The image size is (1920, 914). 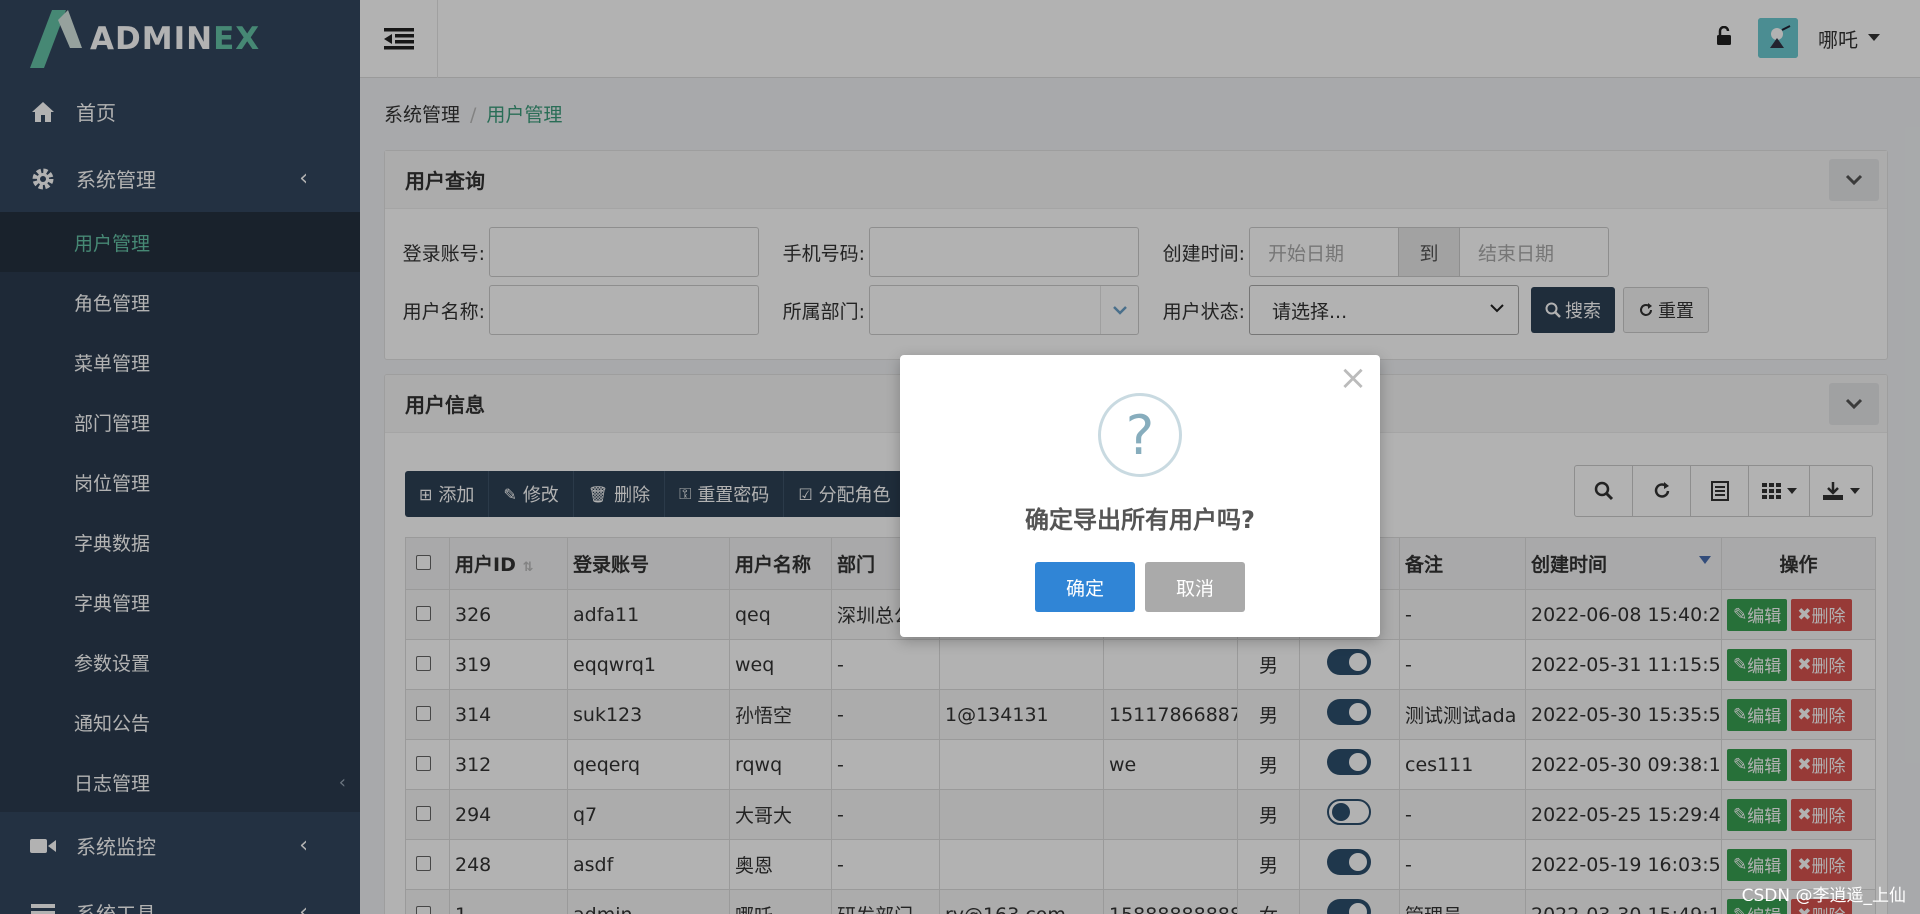 What do you see at coordinates (1353, 378) in the screenshot?
I see `close-icon: ×` at bounding box center [1353, 378].